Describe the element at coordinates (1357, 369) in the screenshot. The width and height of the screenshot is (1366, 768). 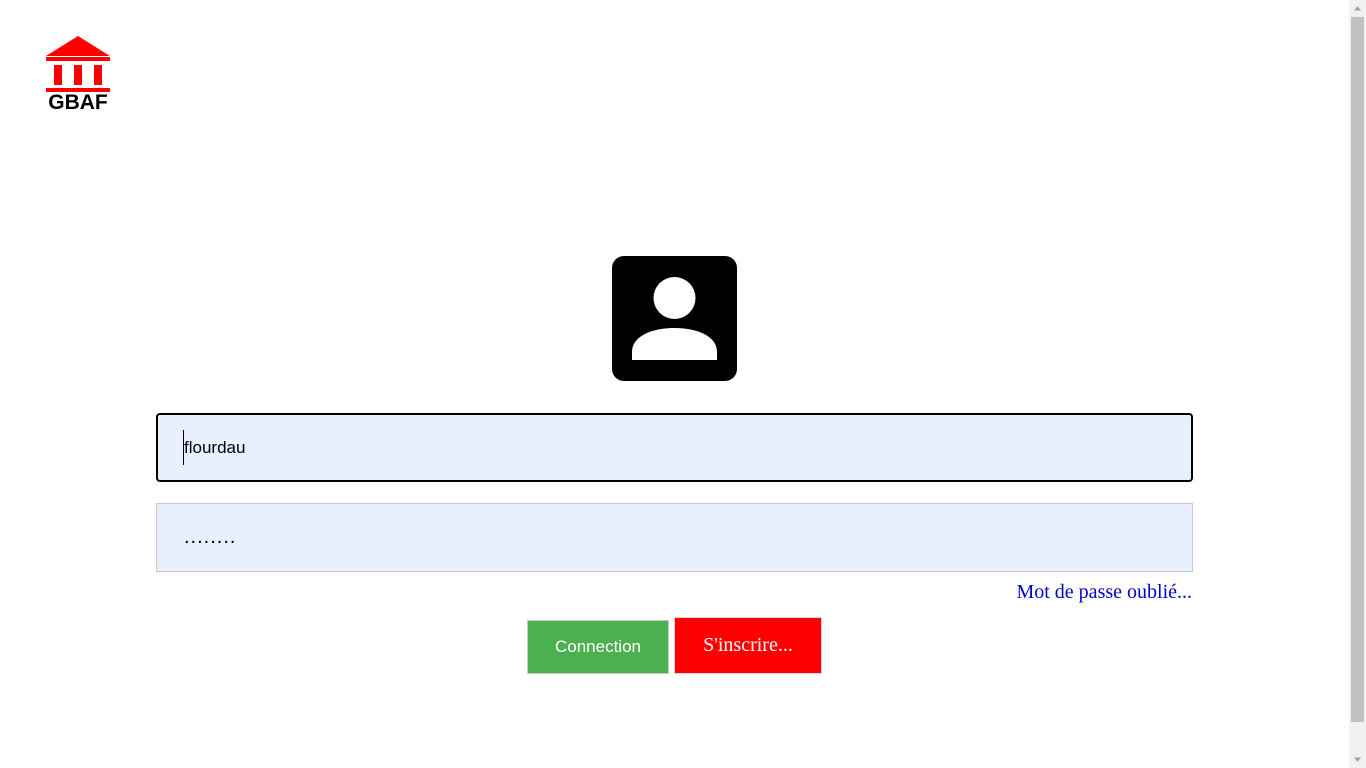
I see `scrollbar-thumb` at that location.